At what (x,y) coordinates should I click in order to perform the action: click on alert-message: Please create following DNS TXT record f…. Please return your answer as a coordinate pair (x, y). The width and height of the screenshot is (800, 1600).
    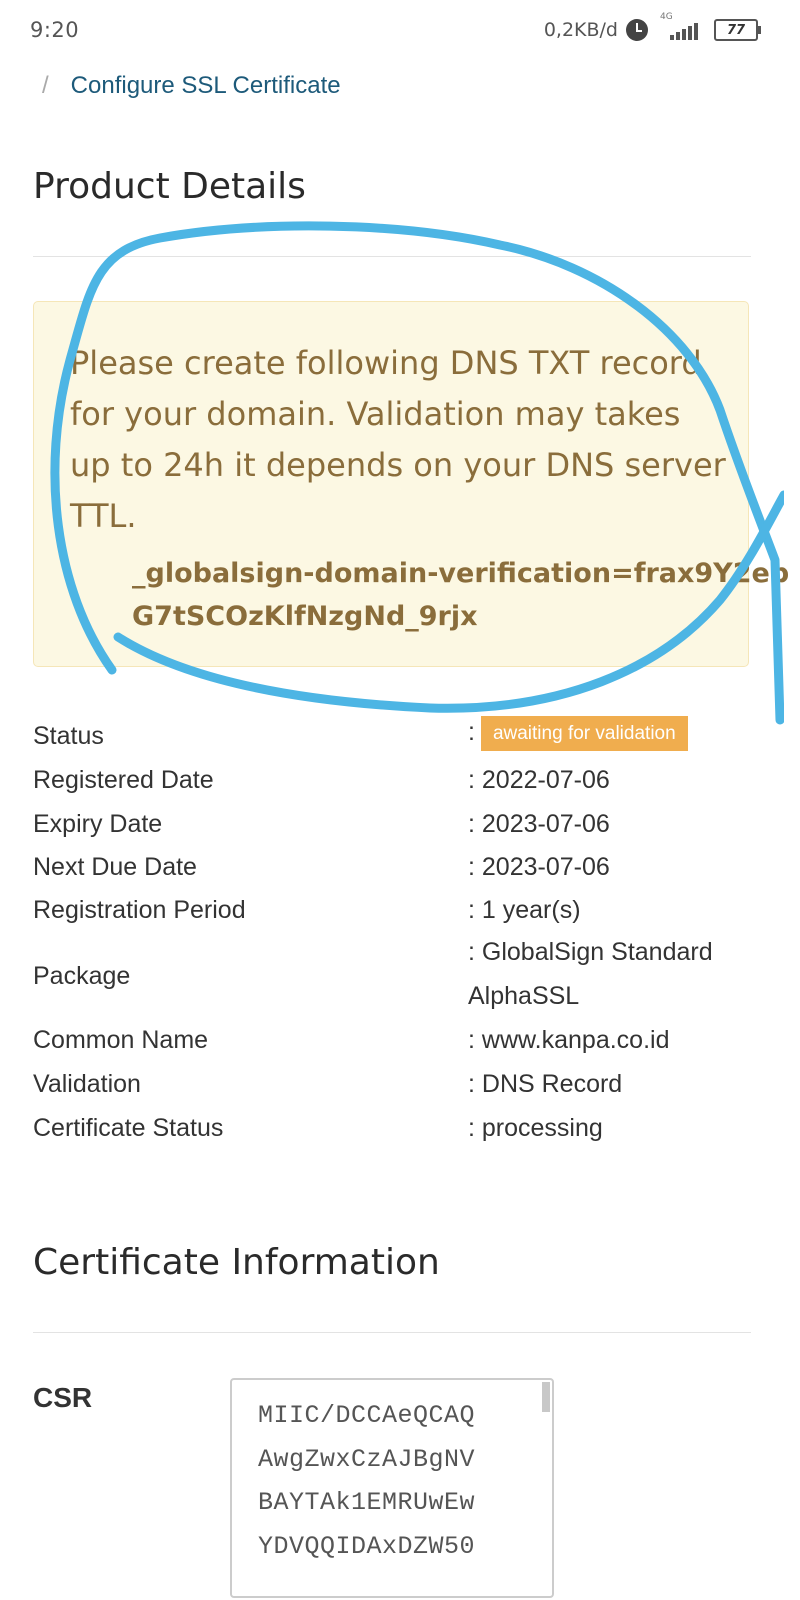
    Looking at the image, I should click on (398, 439).